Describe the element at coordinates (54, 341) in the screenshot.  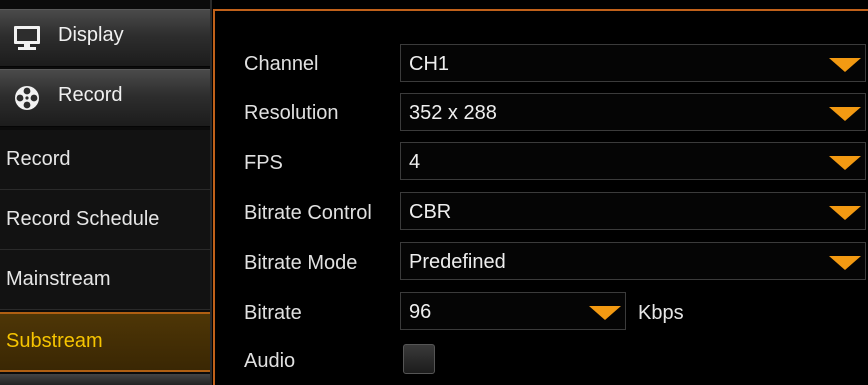
I see `sidebar-item-label: Substream` at that location.